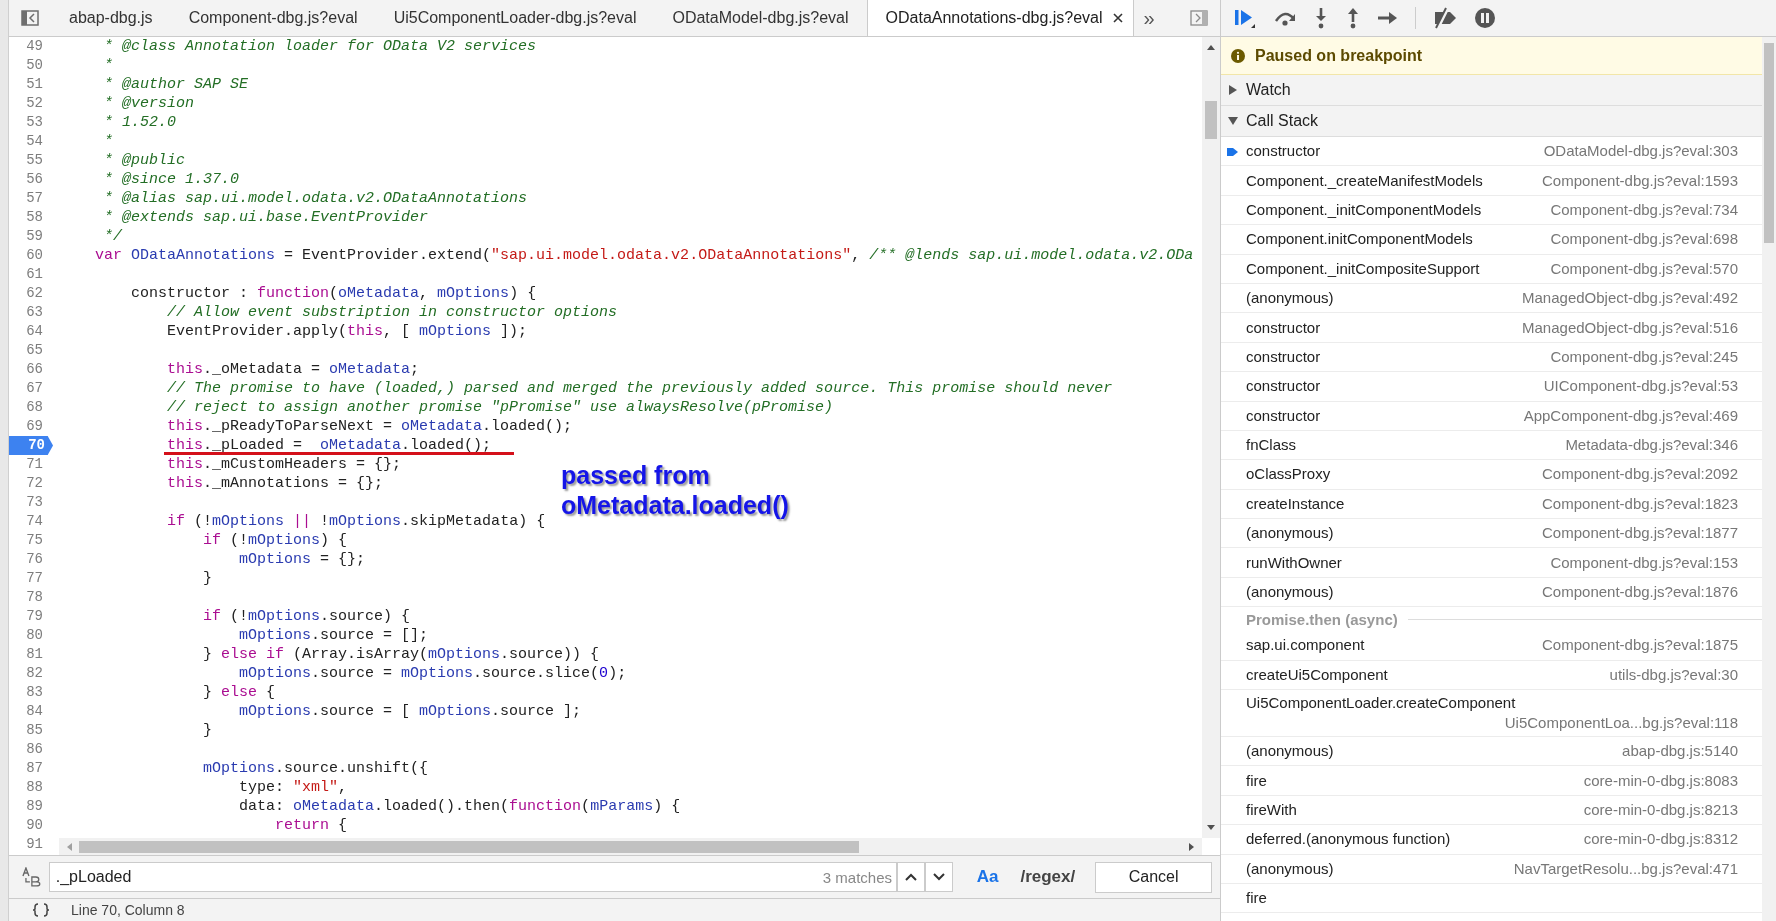 This screenshot has width=1776, height=921. I want to click on source-location: NavTargetResolu...bg.js?eval:471, so click(1625, 868).